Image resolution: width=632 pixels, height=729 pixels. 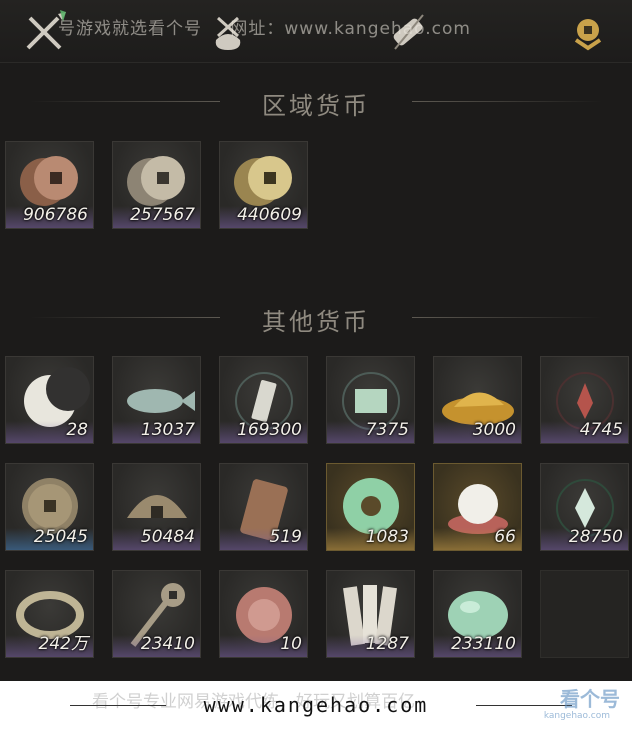 I want to click on currency-item-slot: 28, so click(x=49, y=400).